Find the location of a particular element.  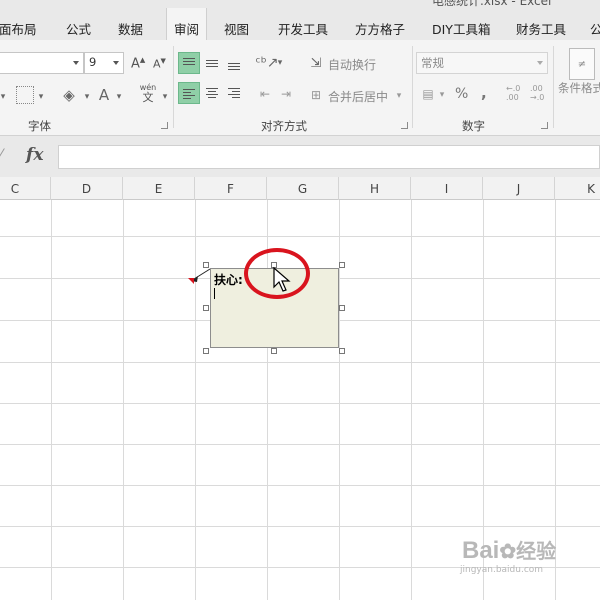

tab-developer: 开发工具 is located at coordinates (303, 28).